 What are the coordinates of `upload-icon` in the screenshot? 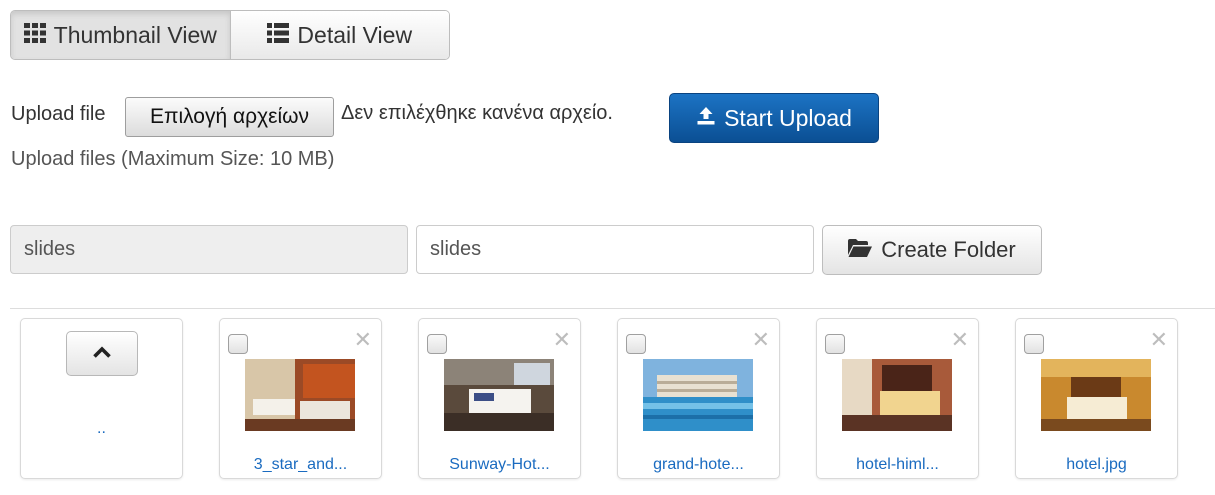 It's located at (706, 118).